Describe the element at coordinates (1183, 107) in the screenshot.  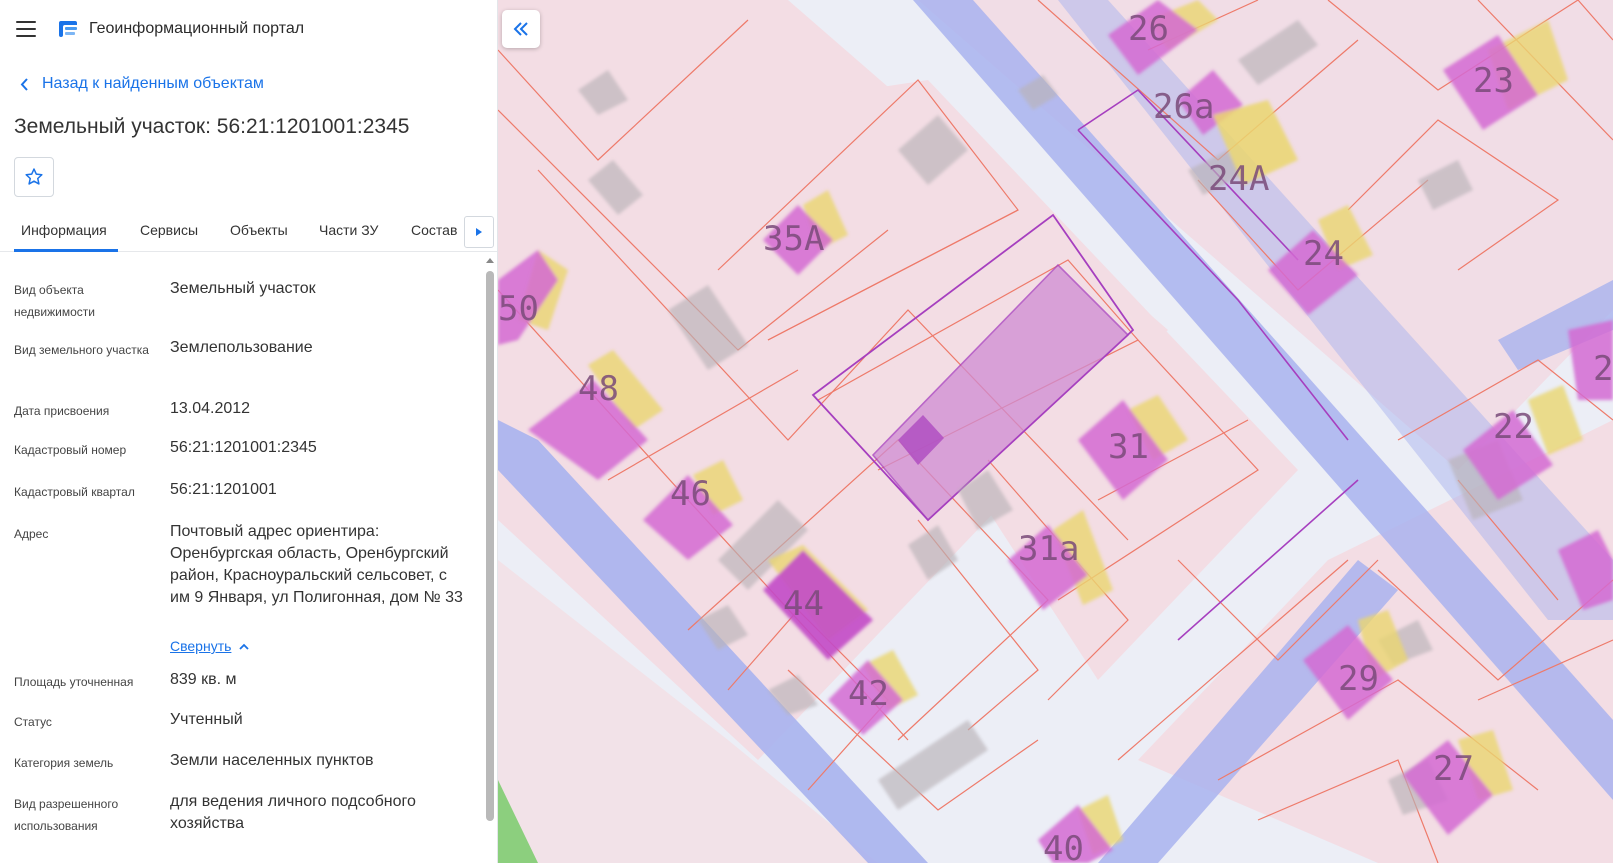
I see `building-number: 26а` at that location.